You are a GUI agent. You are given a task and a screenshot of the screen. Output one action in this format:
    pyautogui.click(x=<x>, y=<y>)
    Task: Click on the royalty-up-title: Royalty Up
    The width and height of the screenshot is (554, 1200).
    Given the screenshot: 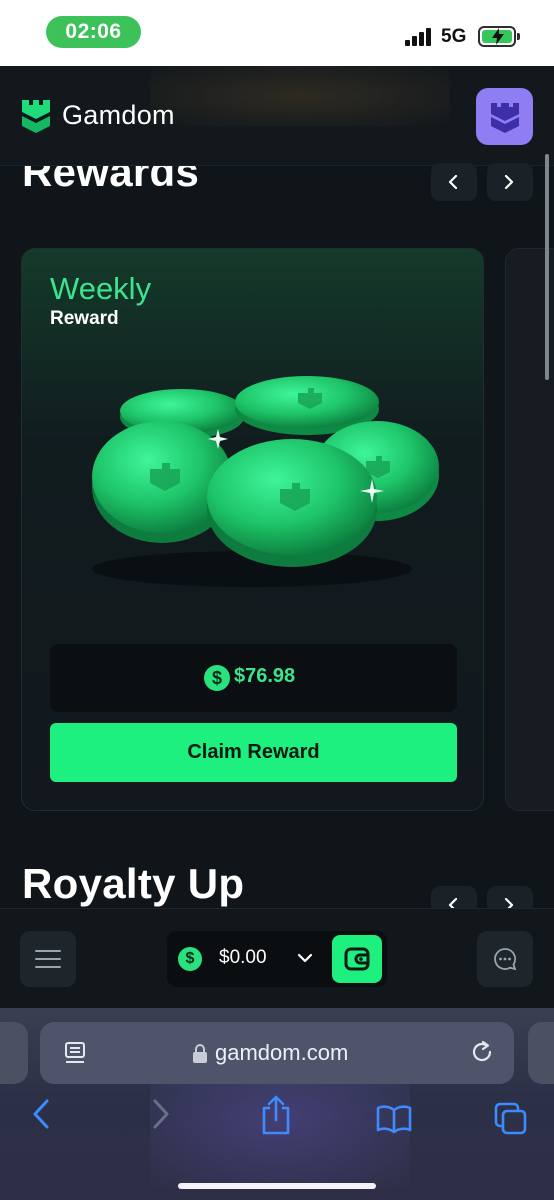 What is the action you would take?
    pyautogui.click(x=133, y=883)
    